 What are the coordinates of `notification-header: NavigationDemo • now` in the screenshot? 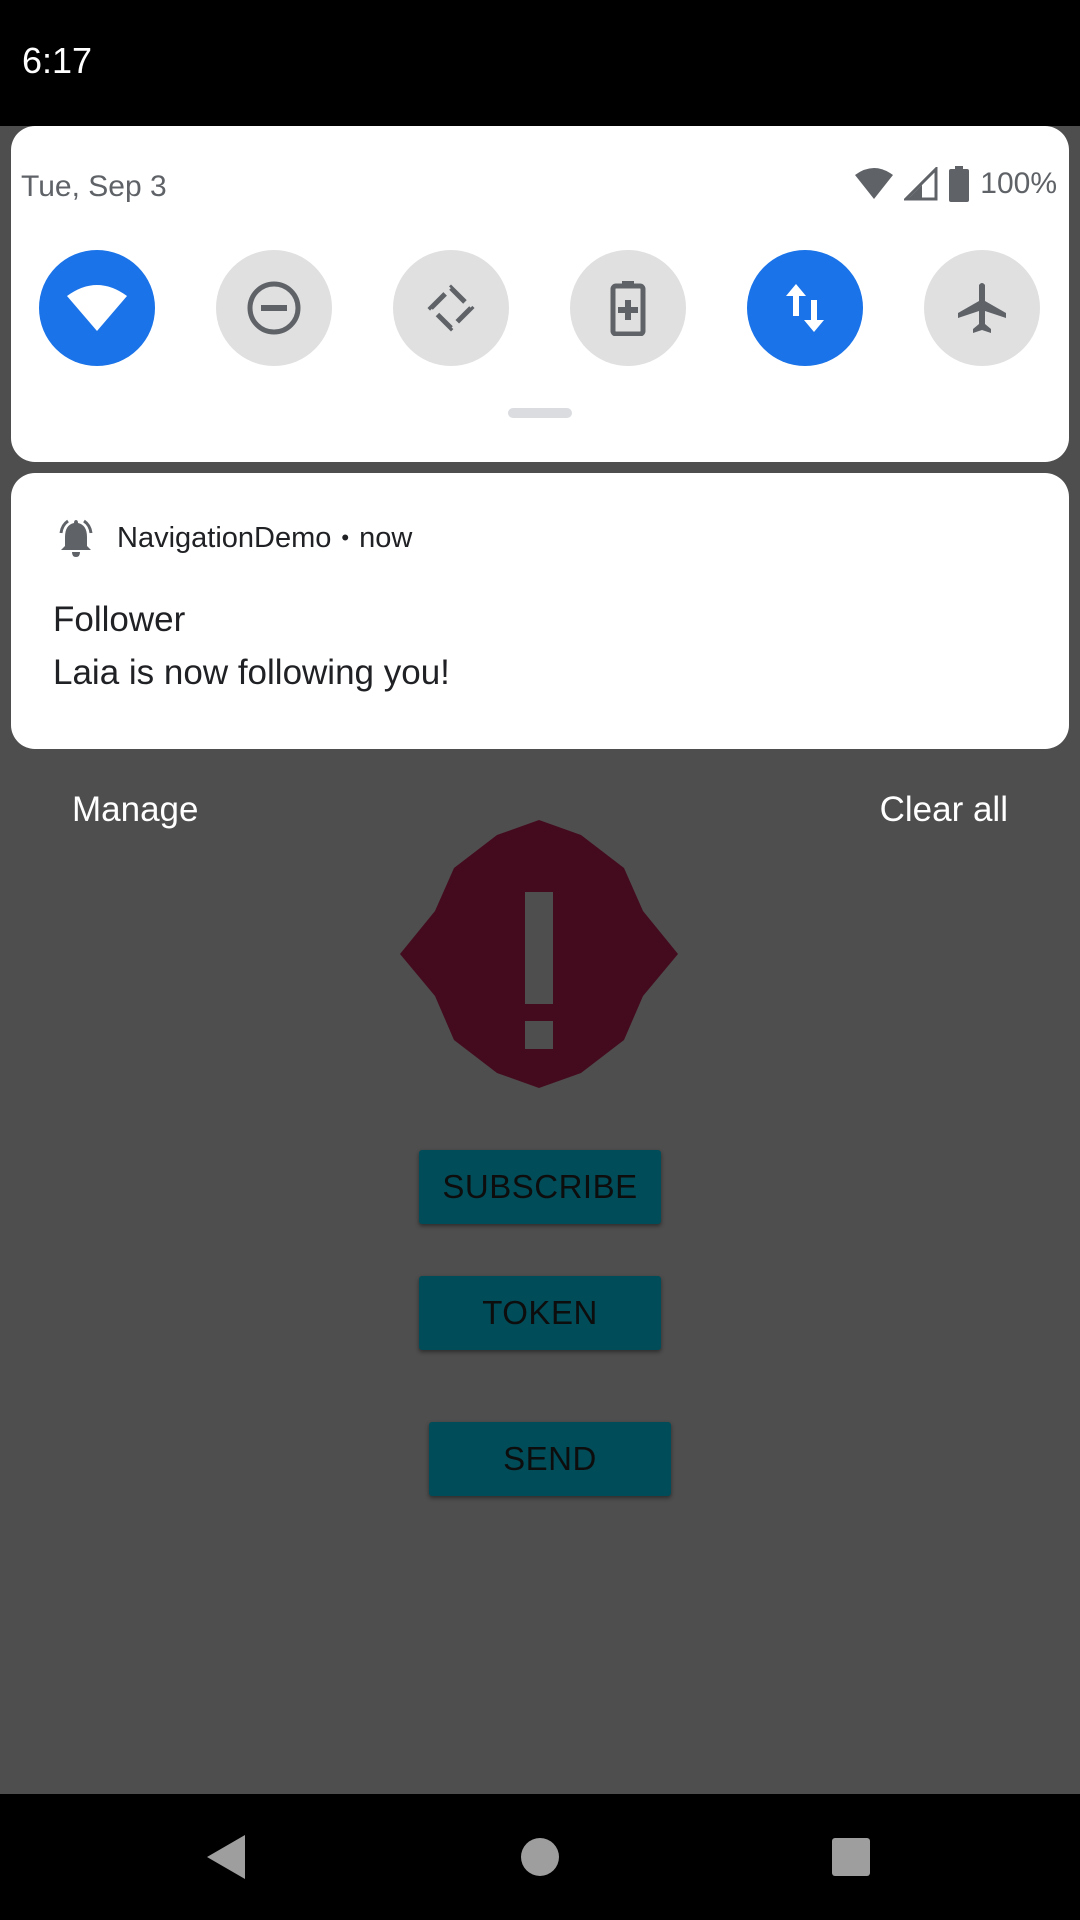 It's located at (233, 538).